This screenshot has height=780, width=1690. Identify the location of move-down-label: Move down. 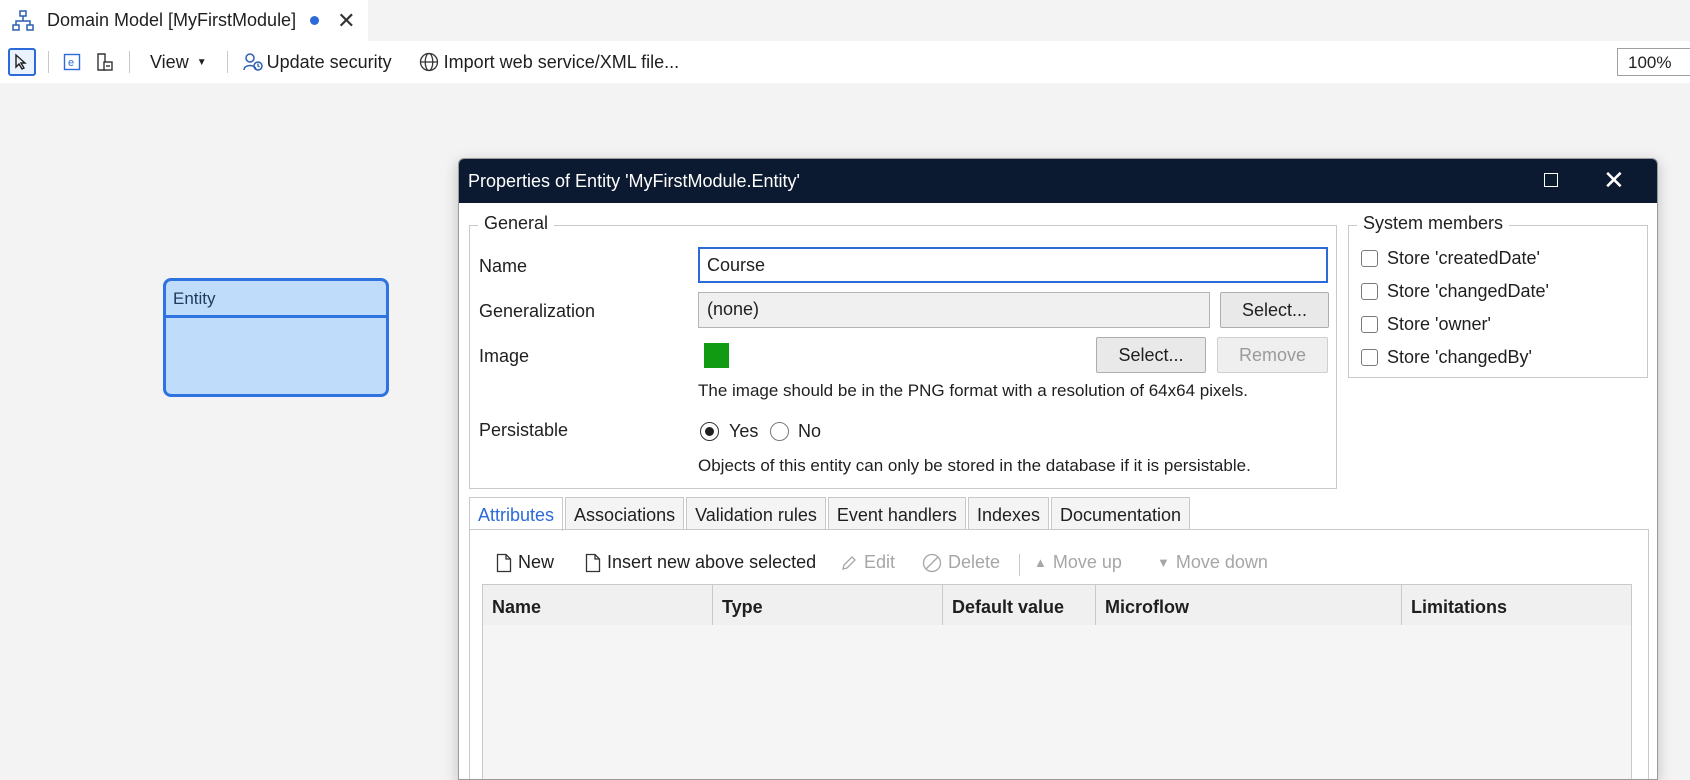
(1221, 562).